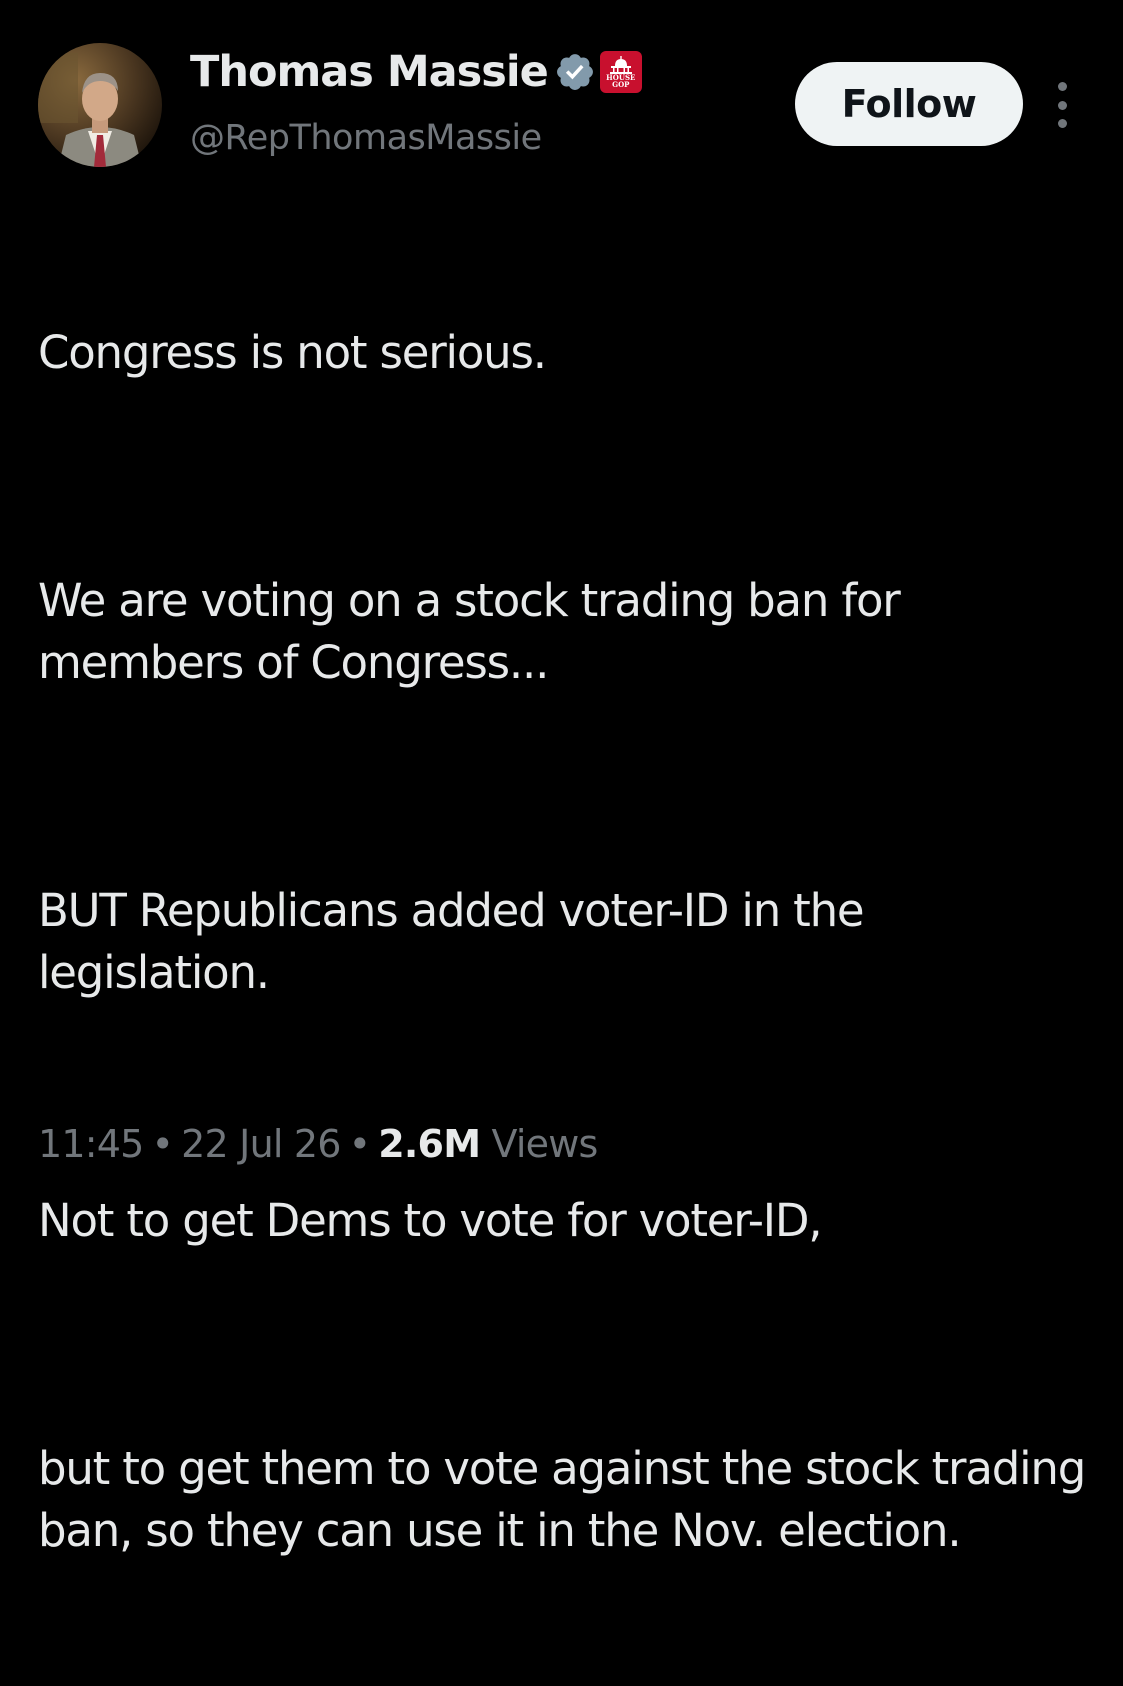 This screenshot has height=1686, width=1123. Describe the element at coordinates (366, 138) in the screenshot. I see `author-handle: @RepThomasMassie` at that location.